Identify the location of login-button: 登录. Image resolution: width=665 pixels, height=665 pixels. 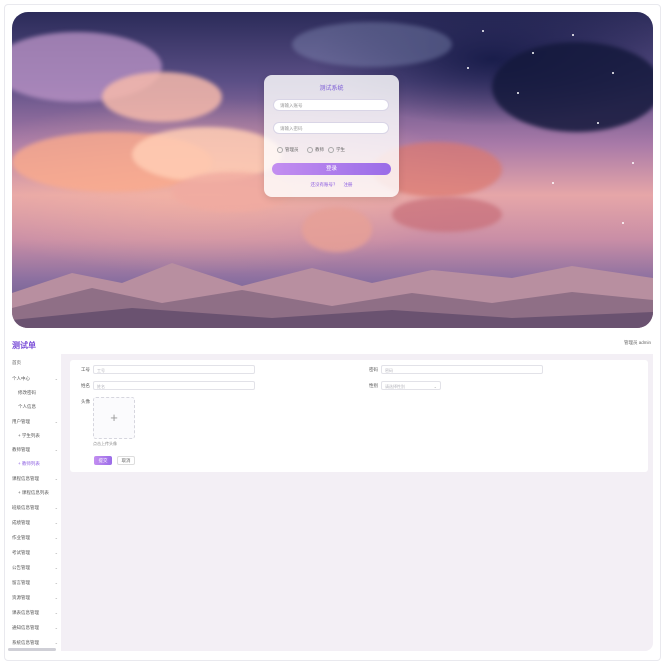
(331, 169).